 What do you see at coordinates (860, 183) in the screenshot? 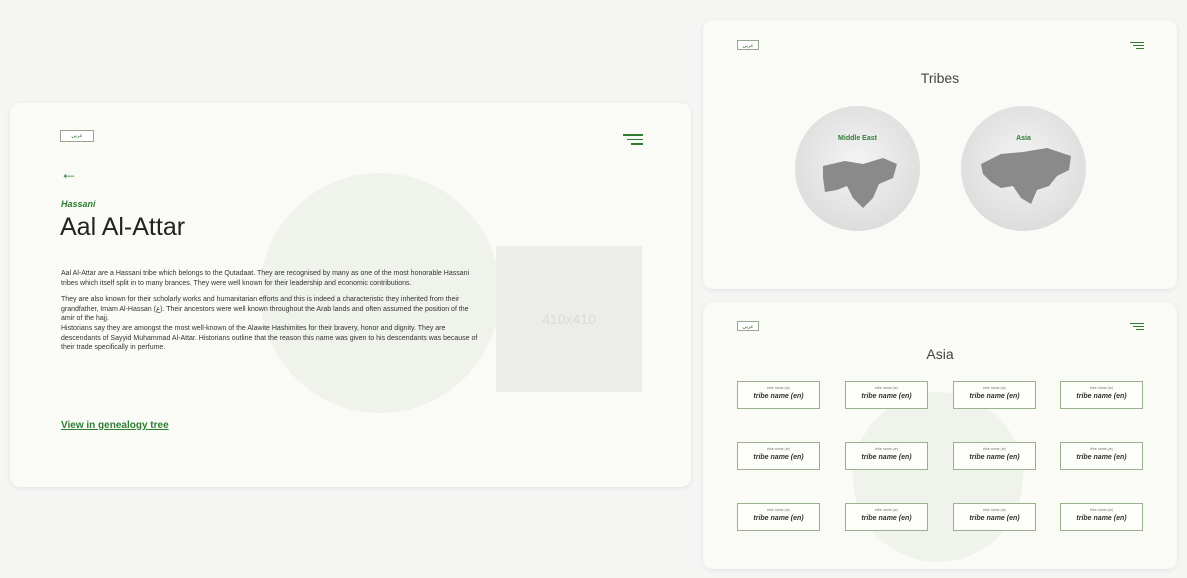
I see `middle-east-map-icon` at bounding box center [860, 183].